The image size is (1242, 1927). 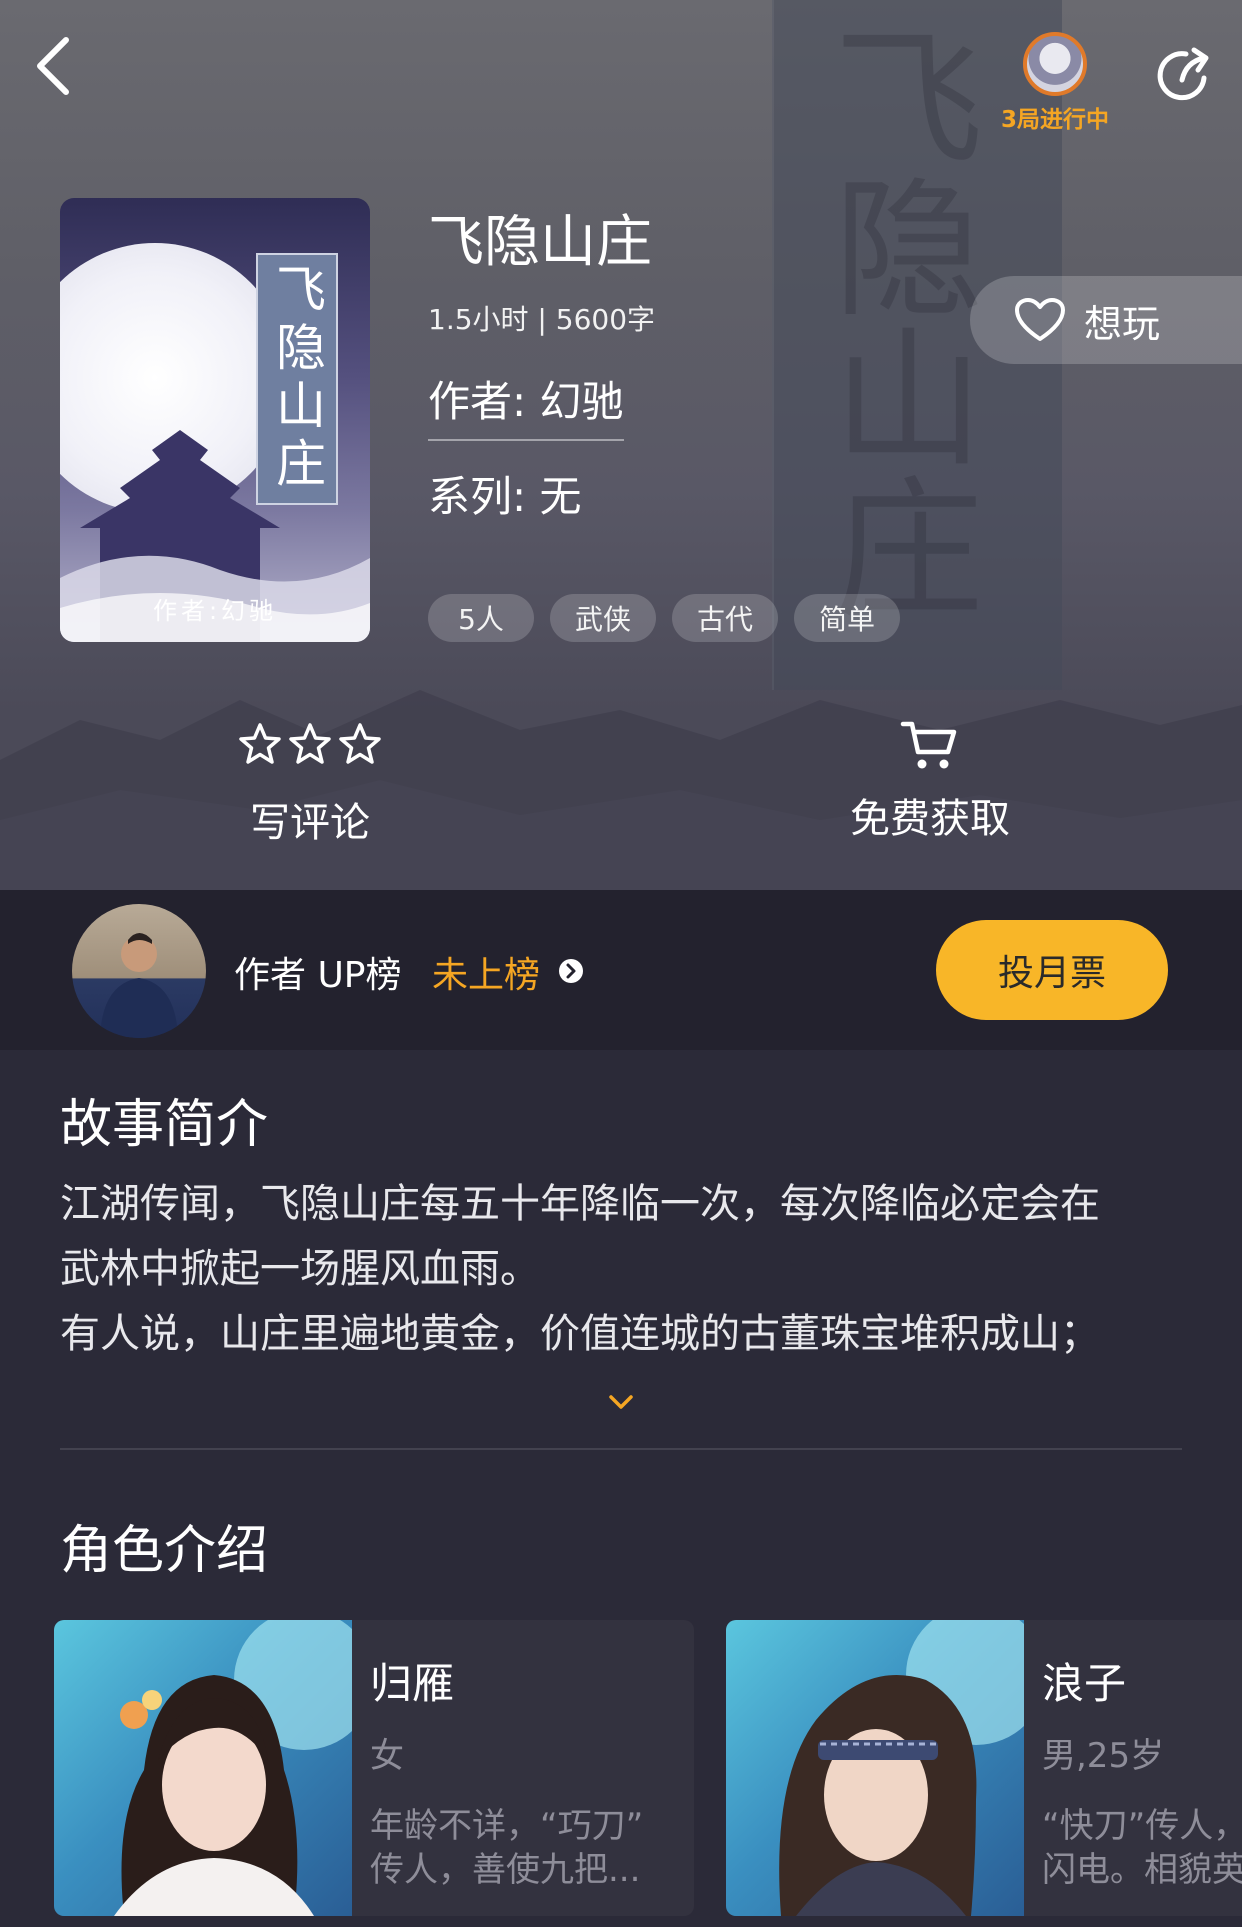 What do you see at coordinates (1040, 319) in the screenshot?
I see `heart-icon` at bounding box center [1040, 319].